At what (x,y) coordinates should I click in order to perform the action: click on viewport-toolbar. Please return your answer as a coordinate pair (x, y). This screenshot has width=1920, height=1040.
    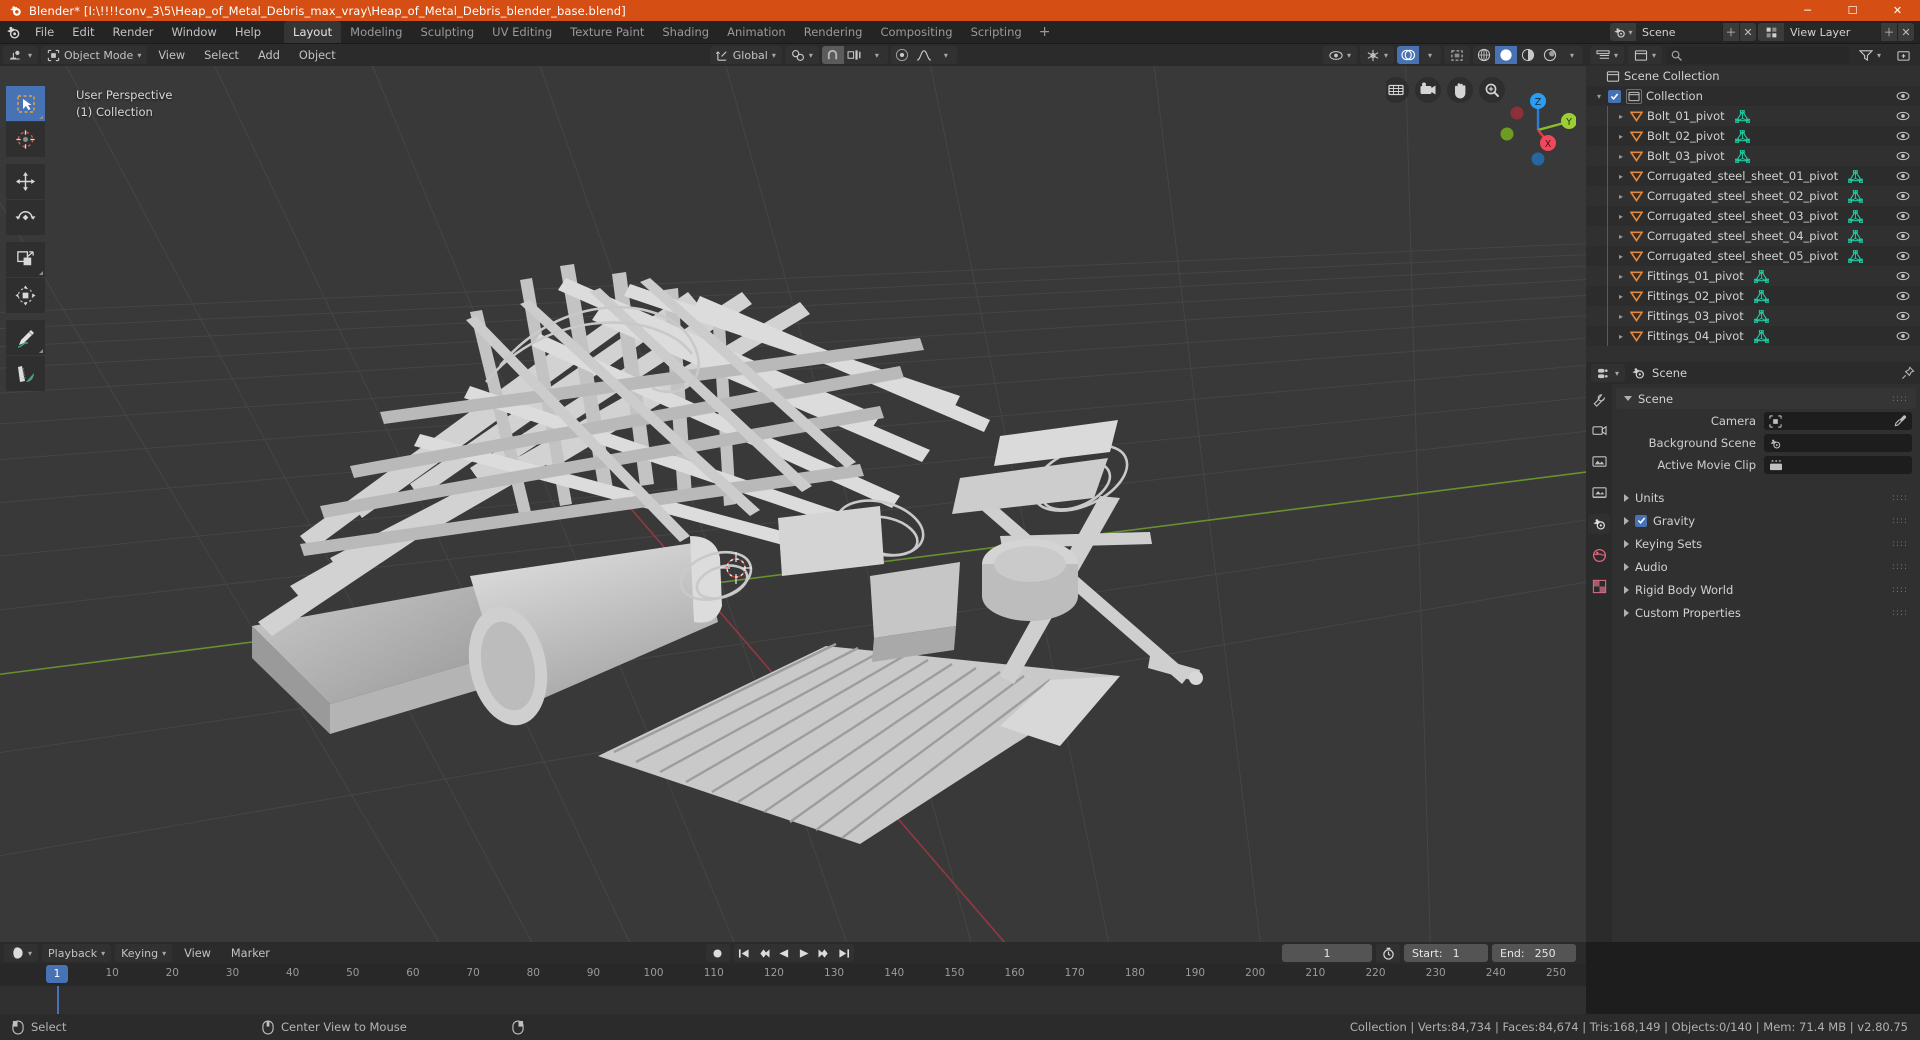
    Looking at the image, I should click on (25, 238).